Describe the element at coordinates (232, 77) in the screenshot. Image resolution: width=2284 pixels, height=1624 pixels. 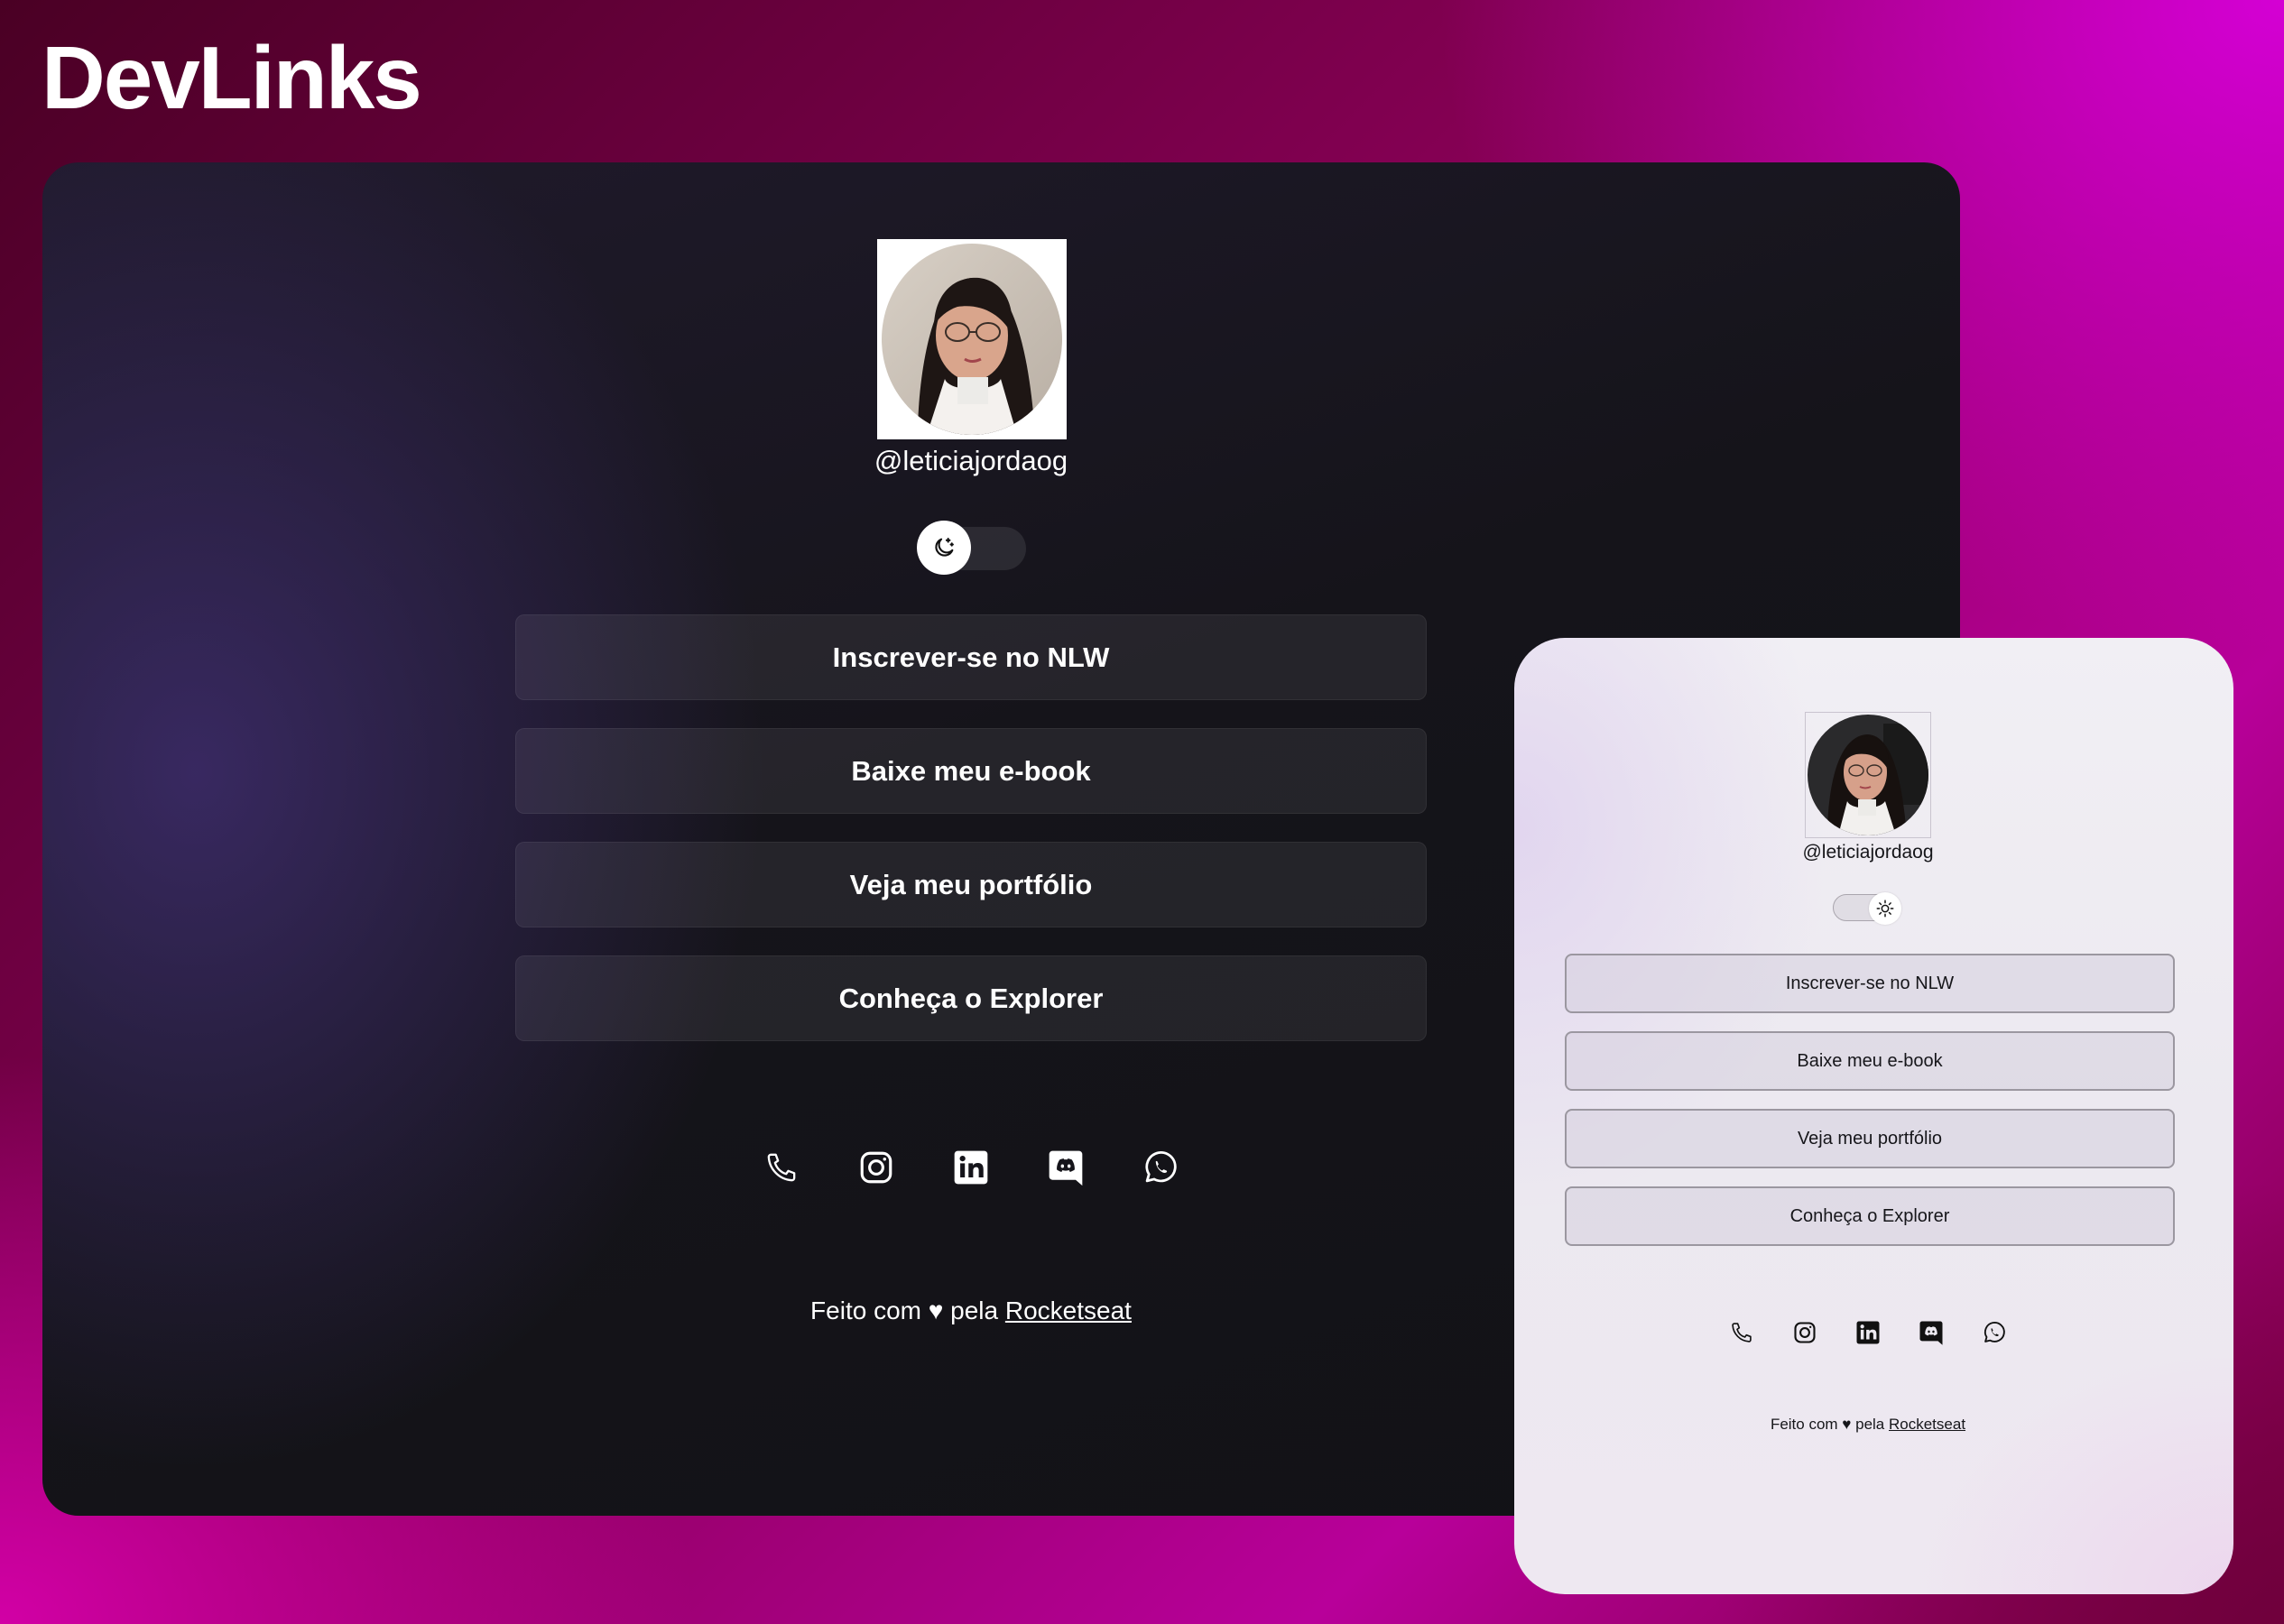
I see `page-title: DevLinks` at that location.